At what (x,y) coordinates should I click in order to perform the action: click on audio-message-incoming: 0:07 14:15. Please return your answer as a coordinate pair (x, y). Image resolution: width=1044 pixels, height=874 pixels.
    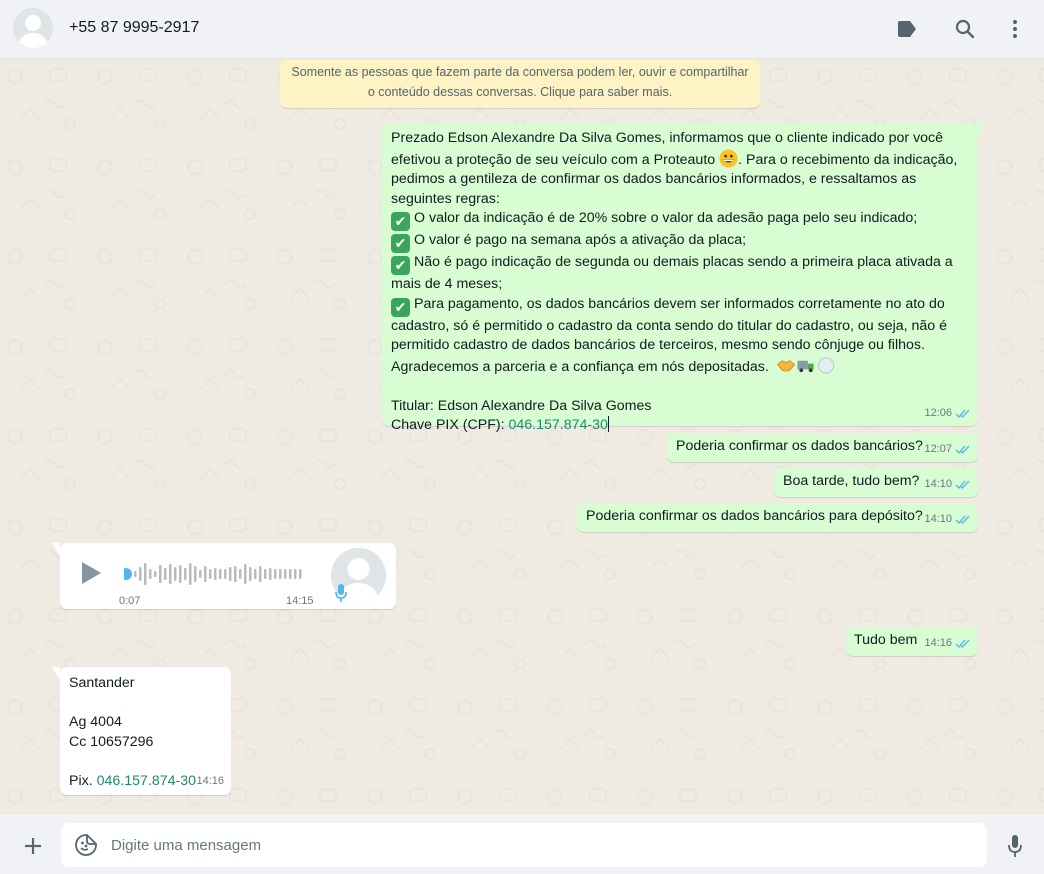
    Looking at the image, I should click on (224, 576).